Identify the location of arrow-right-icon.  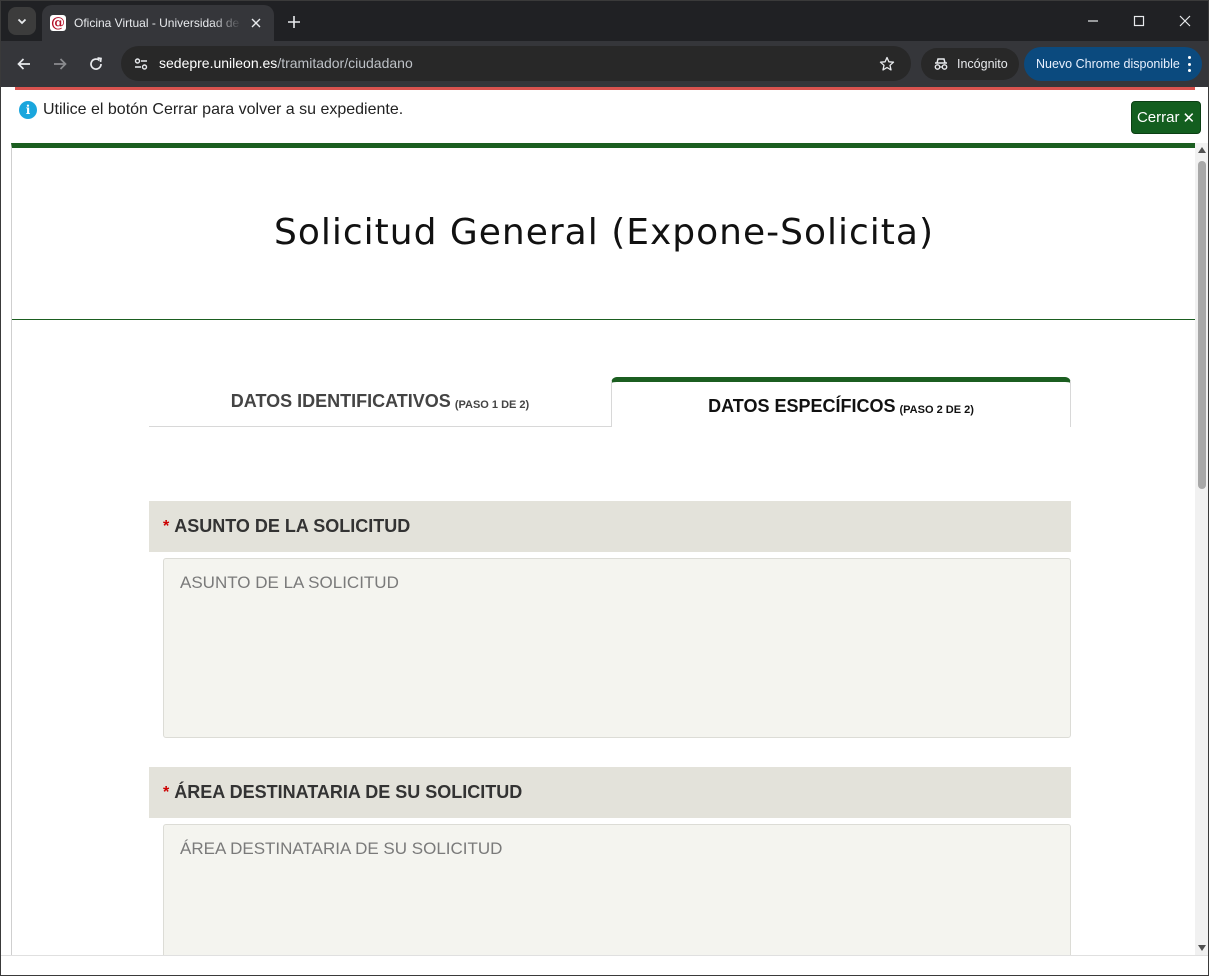
(60, 64).